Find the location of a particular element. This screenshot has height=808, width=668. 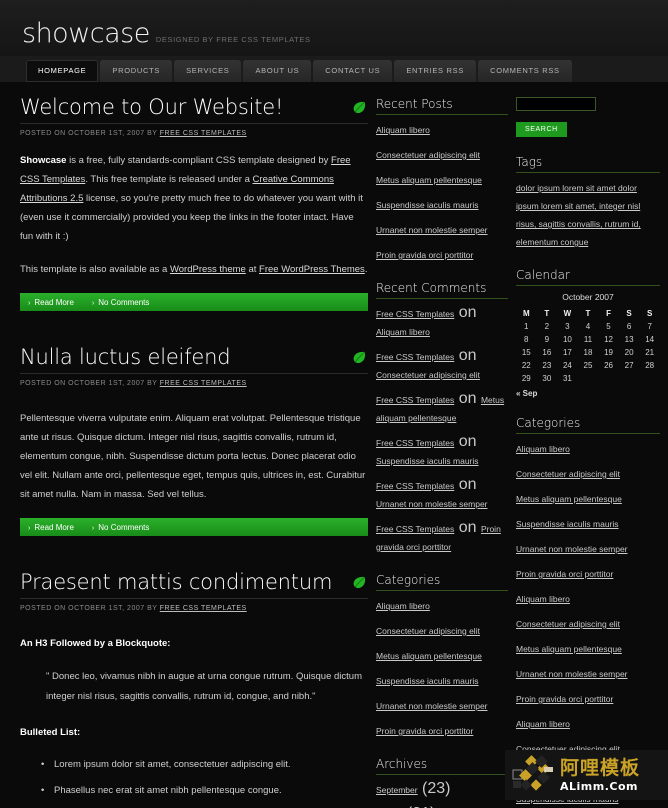

nav-item-comments-rss: COMMENTS RSS is located at coordinates (525, 71).